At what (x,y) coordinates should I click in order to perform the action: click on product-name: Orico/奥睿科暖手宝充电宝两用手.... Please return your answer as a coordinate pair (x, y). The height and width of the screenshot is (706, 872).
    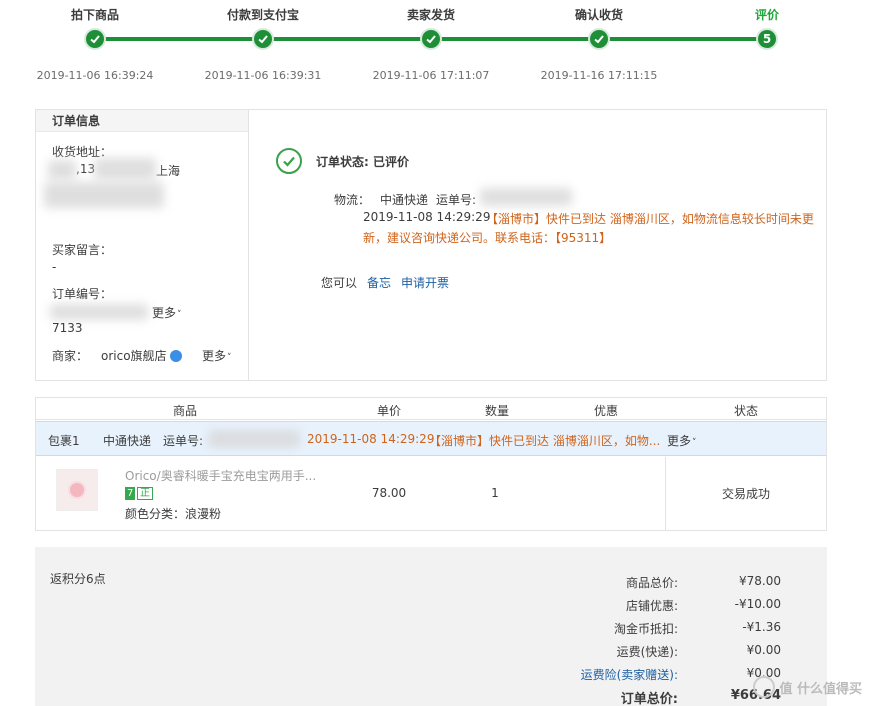
    Looking at the image, I should click on (220, 475).